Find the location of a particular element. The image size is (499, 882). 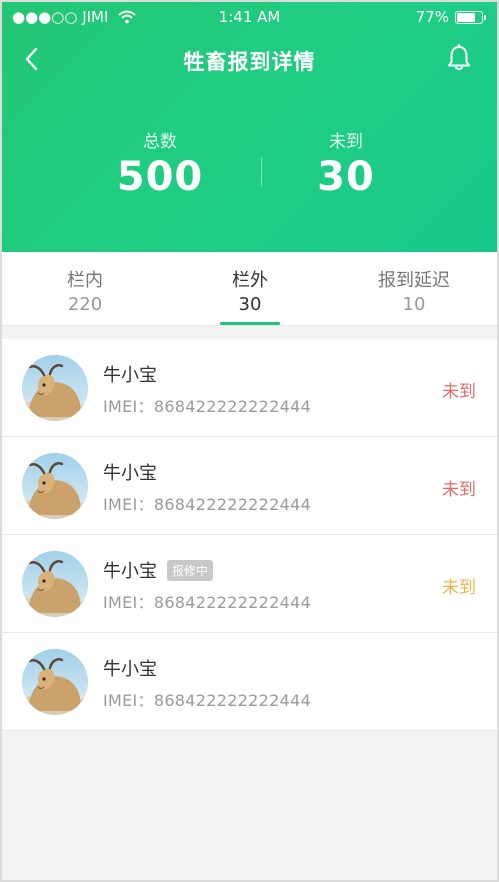

tab-in-pen: 栏内 220 is located at coordinates (85, 290).